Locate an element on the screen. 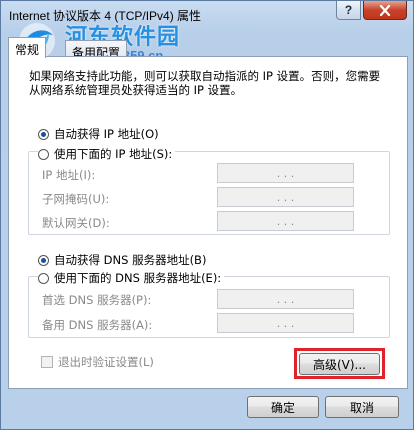 This screenshot has width=414, height=430. dns-auto-radio: 自动获得 DNS 服务器地址(B) is located at coordinates (122, 260).